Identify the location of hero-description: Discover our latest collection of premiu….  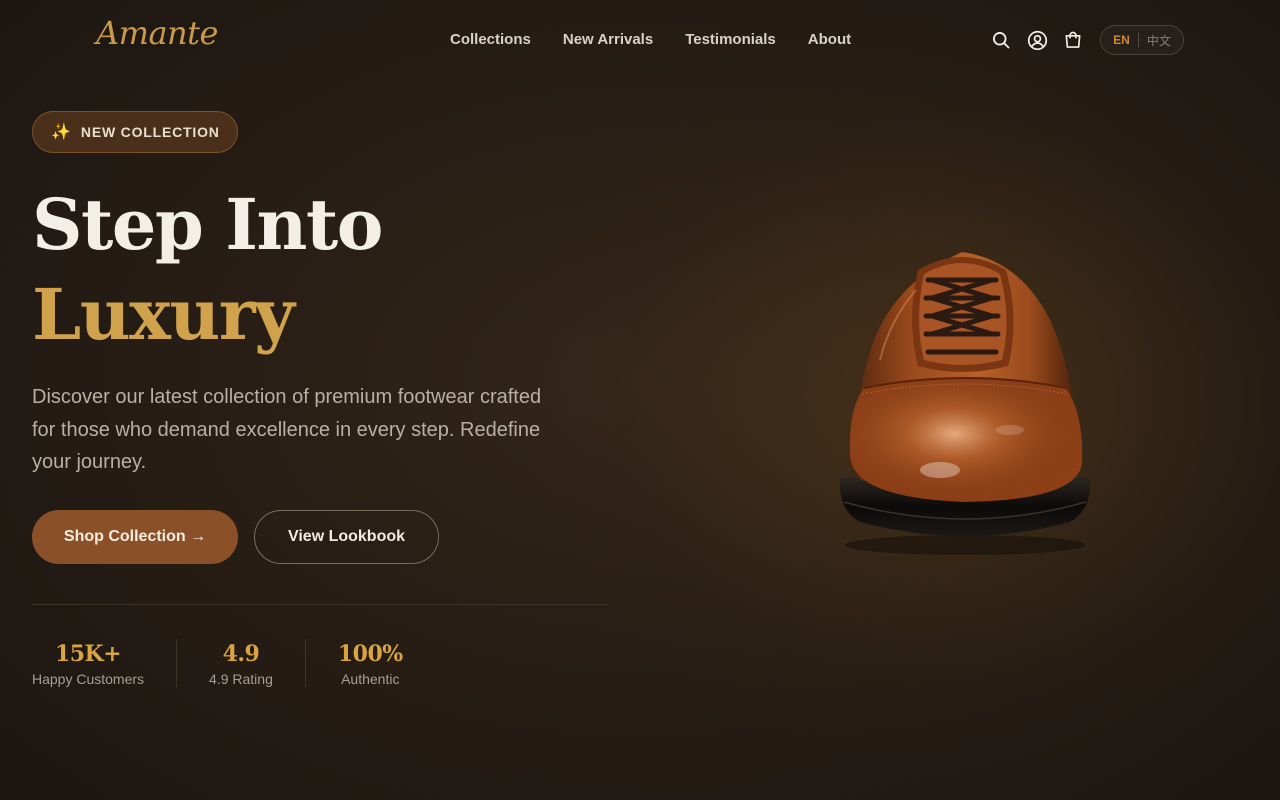
(287, 429).